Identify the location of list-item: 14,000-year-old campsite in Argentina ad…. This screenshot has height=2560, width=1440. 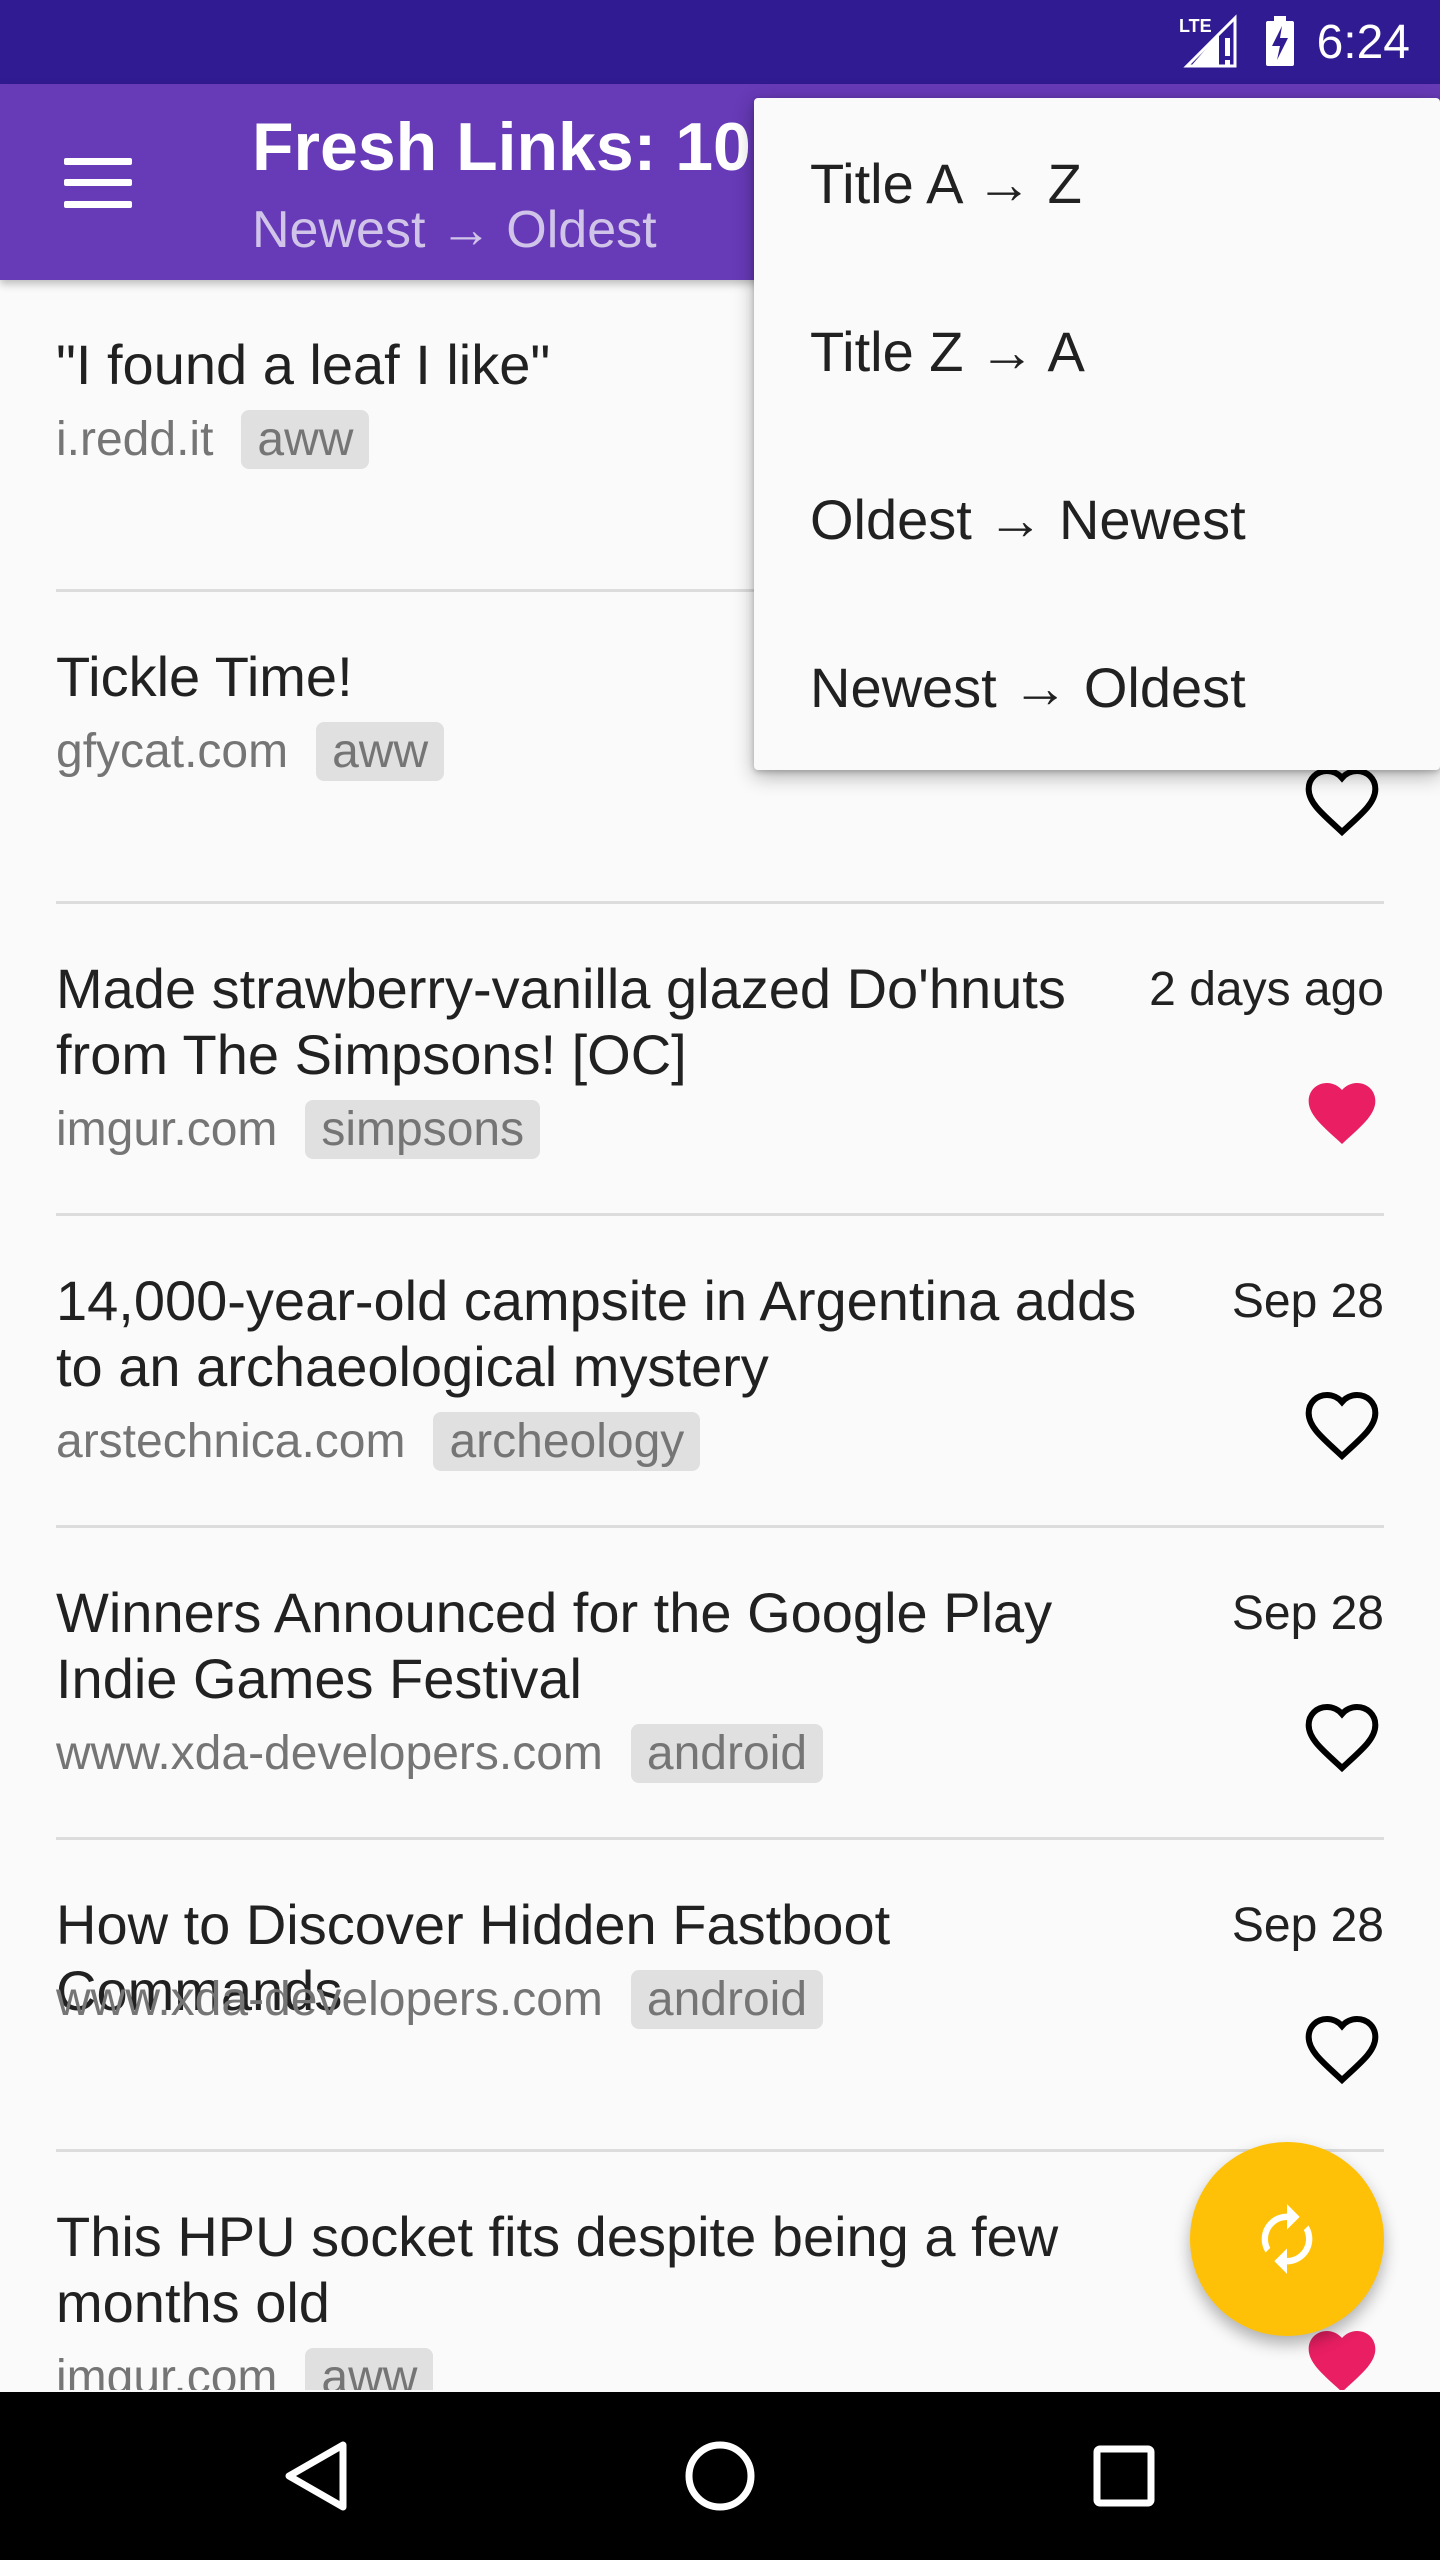
(720, 1372).